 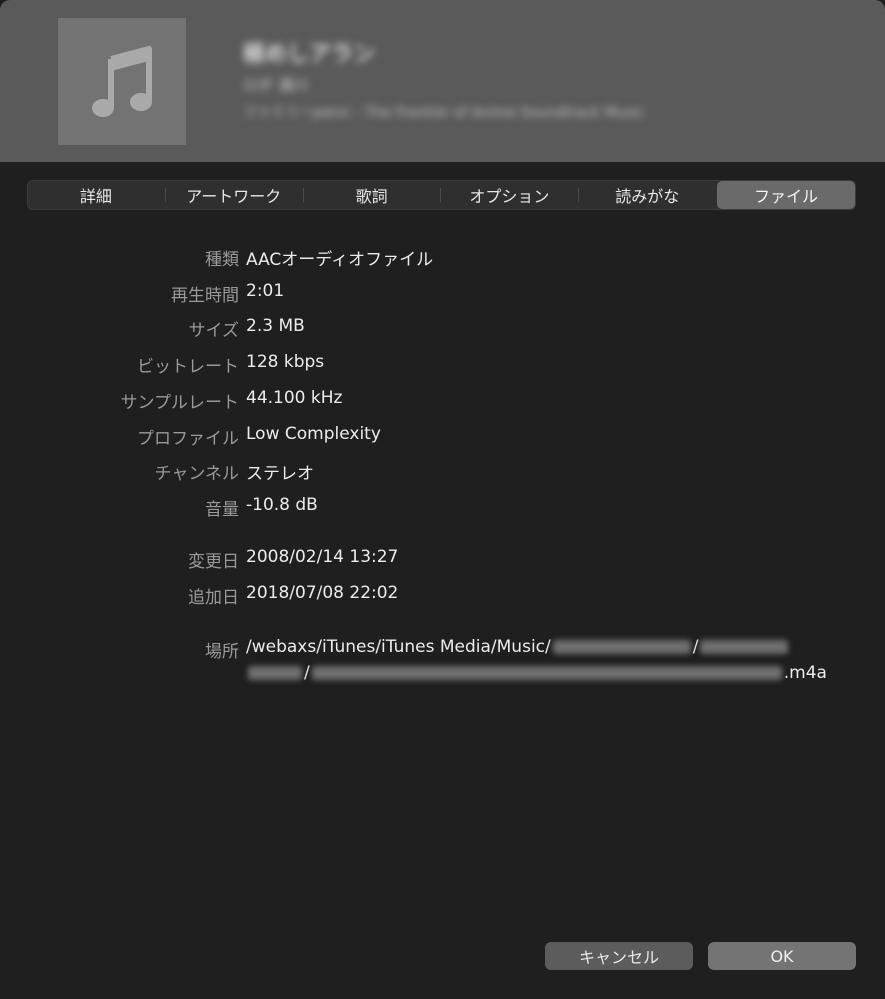 What do you see at coordinates (309, 54) in the screenshot?
I see `track-title: 極めしアラン` at bounding box center [309, 54].